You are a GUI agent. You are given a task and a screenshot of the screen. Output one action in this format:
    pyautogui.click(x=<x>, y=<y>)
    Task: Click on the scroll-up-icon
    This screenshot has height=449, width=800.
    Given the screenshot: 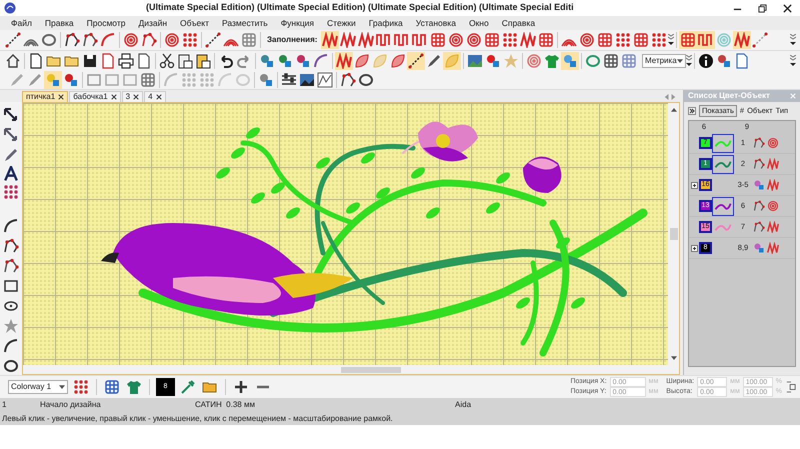 What is the action you would take?
    pyautogui.click(x=673, y=109)
    